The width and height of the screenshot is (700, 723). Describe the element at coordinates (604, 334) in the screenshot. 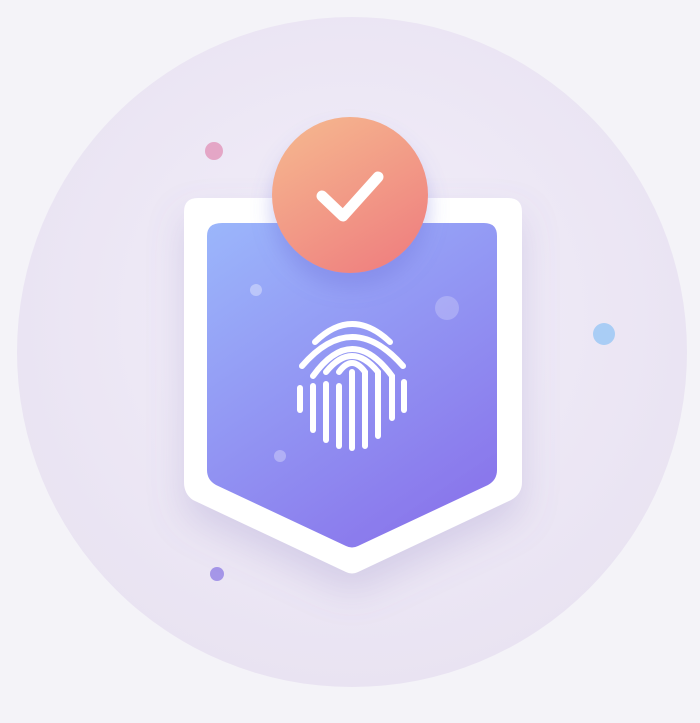

I see `decor-dot-blue` at that location.